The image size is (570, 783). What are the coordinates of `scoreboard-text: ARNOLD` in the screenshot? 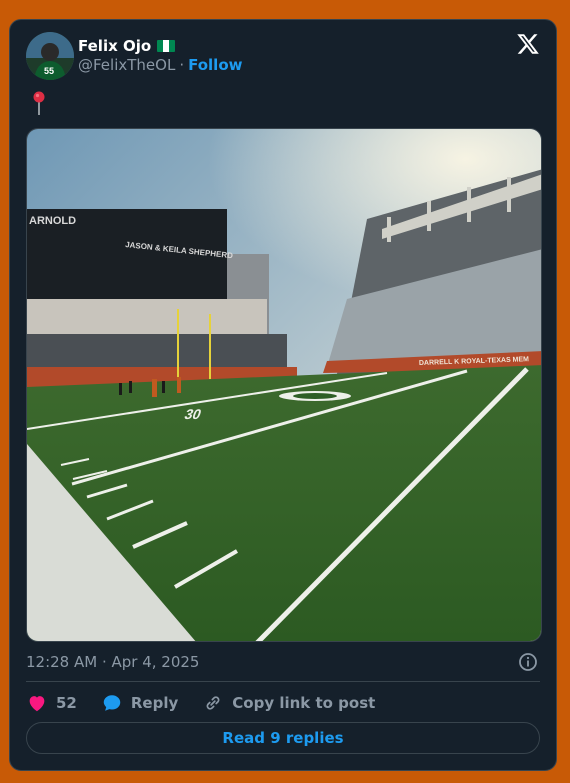 It's located at (52, 221).